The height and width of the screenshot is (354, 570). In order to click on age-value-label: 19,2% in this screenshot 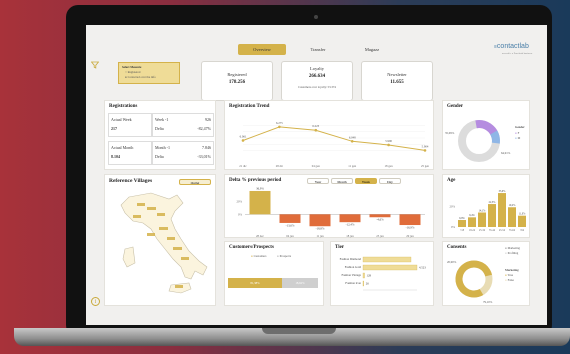, I will do `click(513, 205)`.